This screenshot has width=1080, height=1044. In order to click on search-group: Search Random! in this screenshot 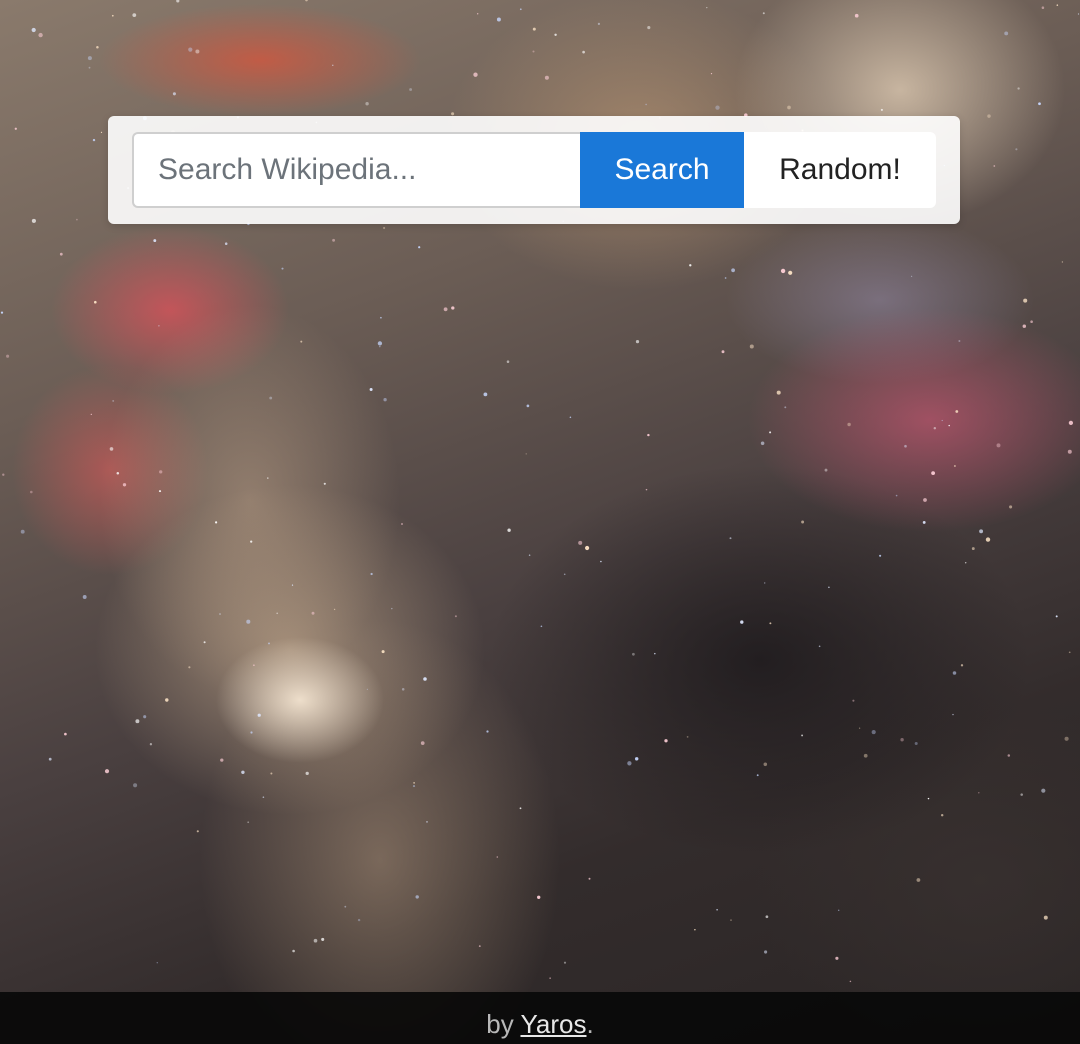, I will do `click(534, 170)`.